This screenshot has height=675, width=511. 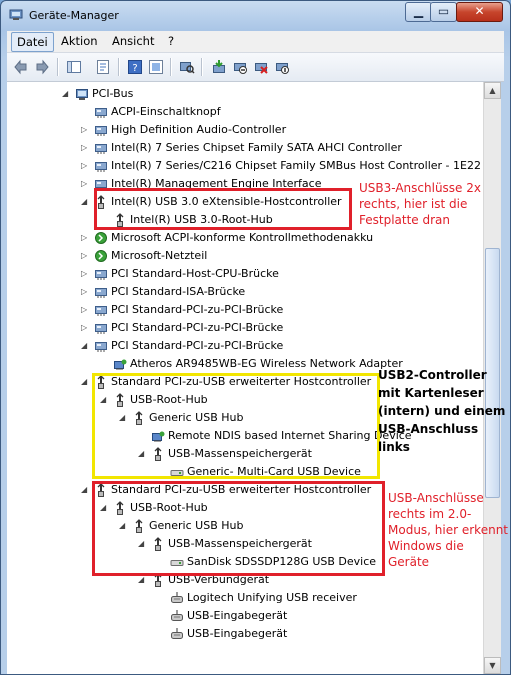 I want to click on usb2-right-highlight-box, so click(x=238, y=528).